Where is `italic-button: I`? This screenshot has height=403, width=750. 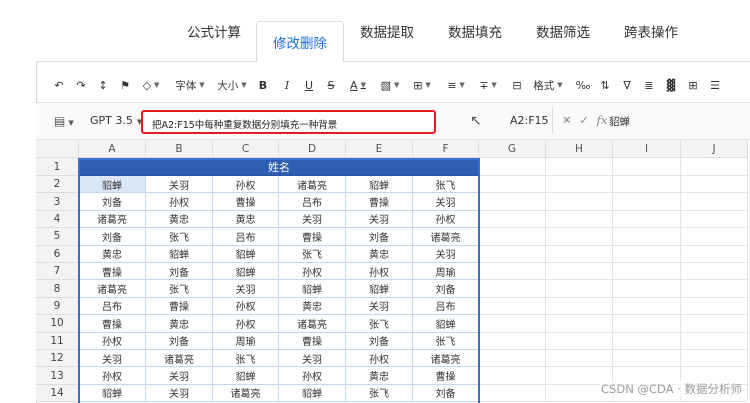
italic-button: I is located at coordinates (287, 85).